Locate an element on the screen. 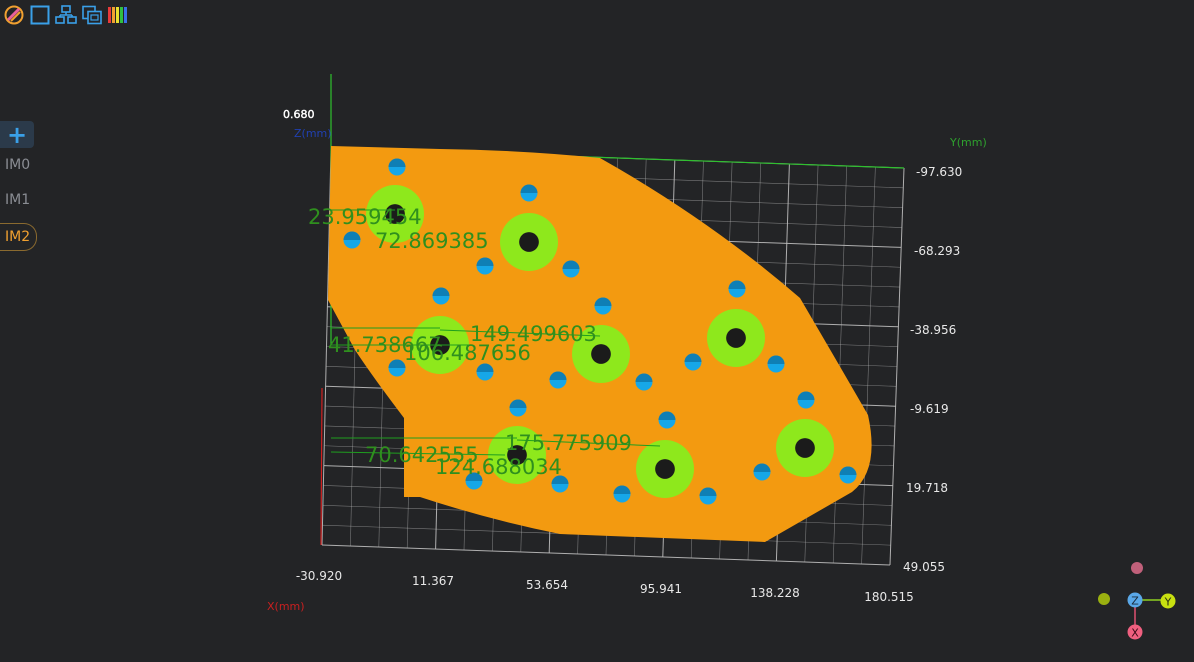 The image size is (1194, 662). y-tick-label: 49.055 is located at coordinates (924, 567).